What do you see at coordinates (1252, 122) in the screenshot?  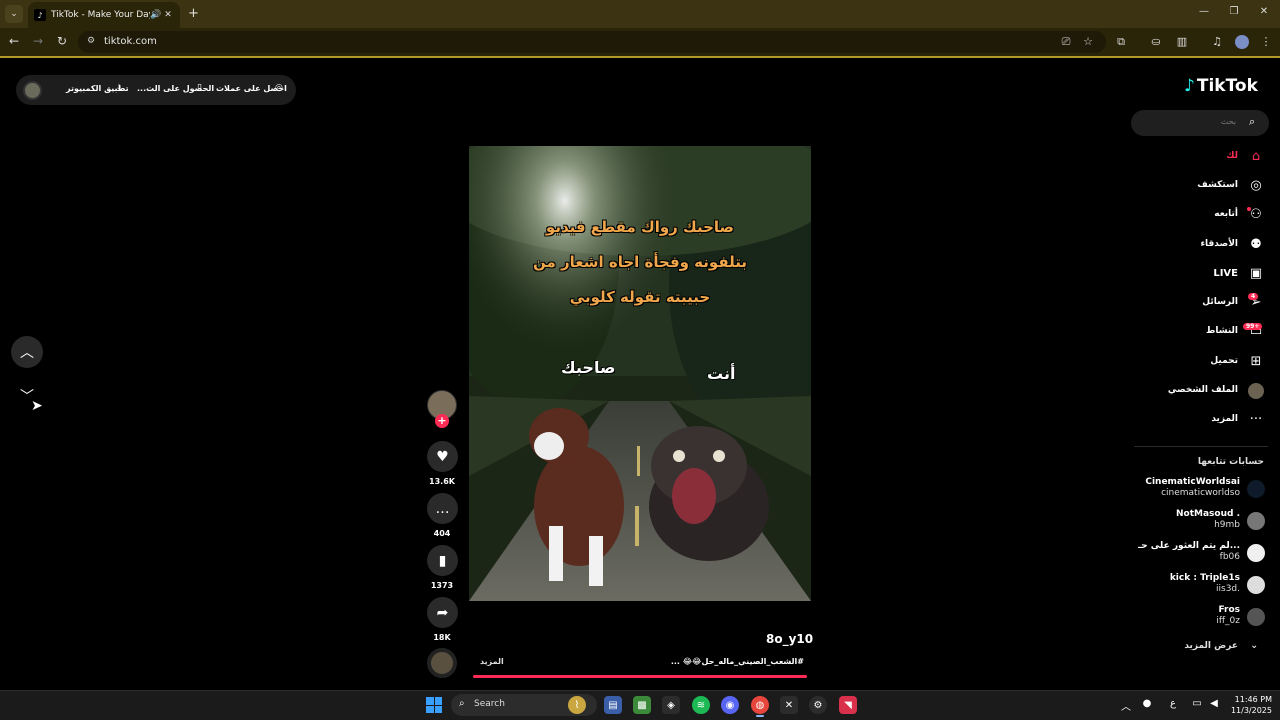 I see `search-icon: ⌕` at bounding box center [1252, 122].